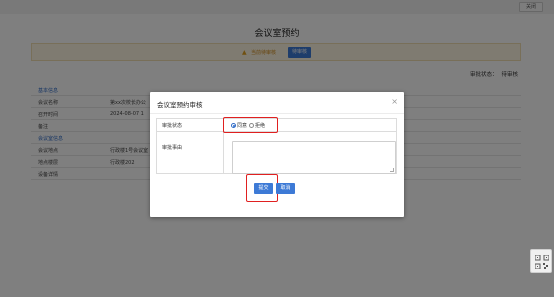 Image resolution: width=554 pixels, height=297 pixels. What do you see at coordinates (172, 148) in the screenshot?
I see `reason-label: 审批事由` at bounding box center [172, 148].